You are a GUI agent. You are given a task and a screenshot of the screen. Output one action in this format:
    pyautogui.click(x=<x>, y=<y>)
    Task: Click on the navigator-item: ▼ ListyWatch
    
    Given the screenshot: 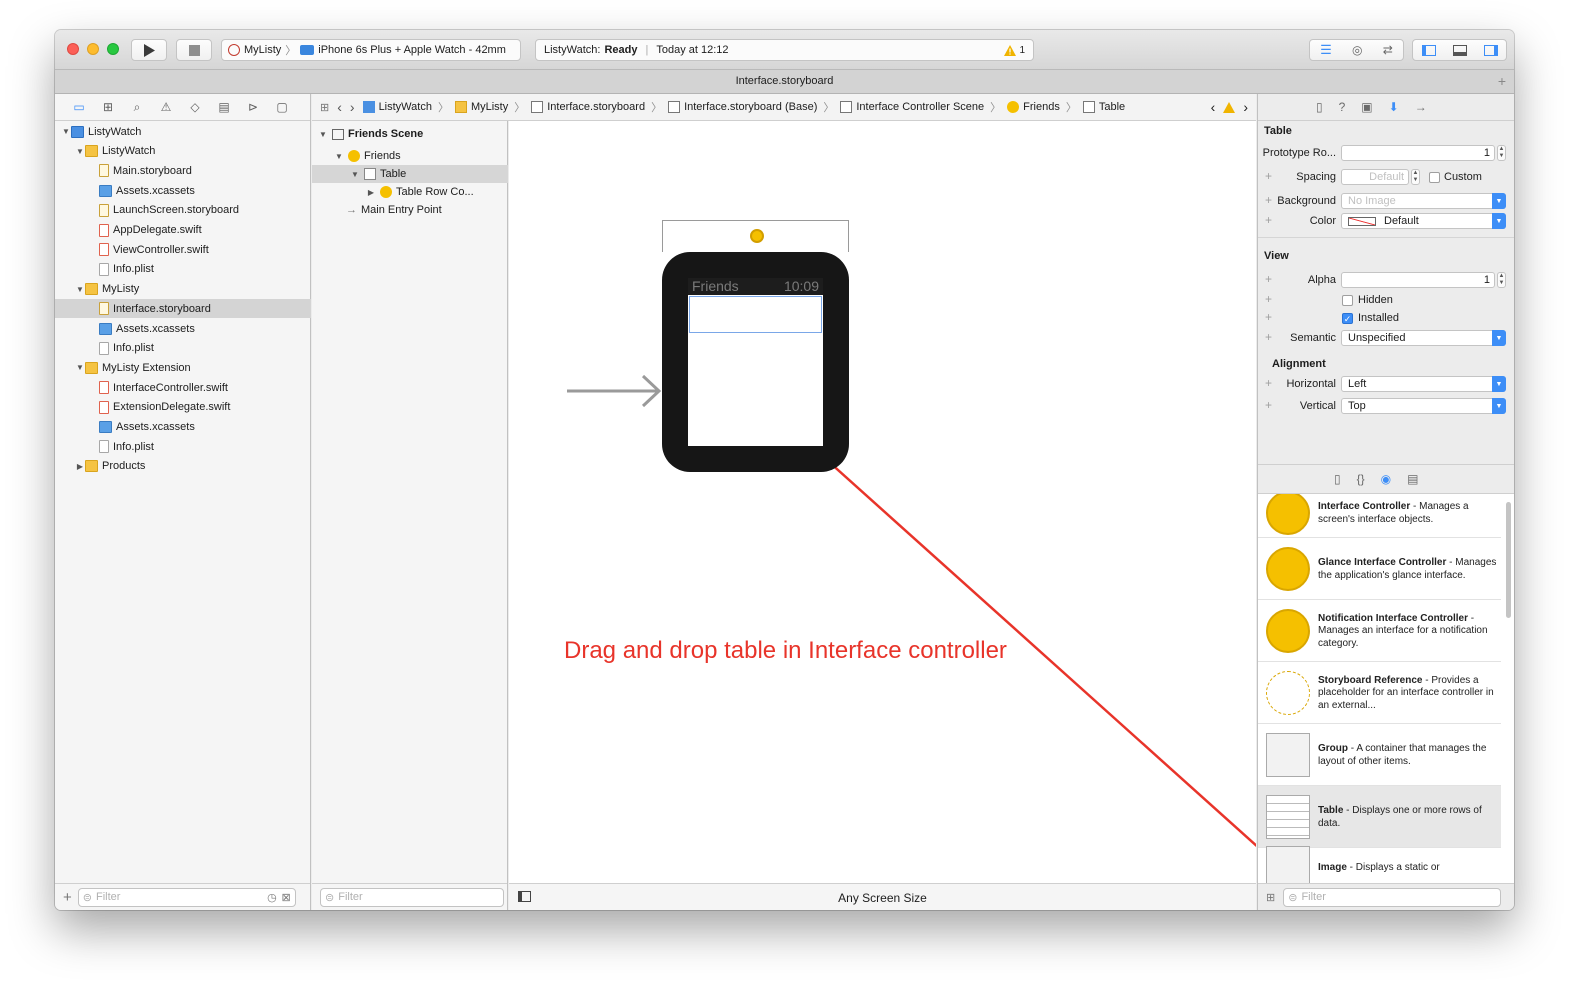 What is the action you would take?
    pyautogui.click(x=183, y=151)
    